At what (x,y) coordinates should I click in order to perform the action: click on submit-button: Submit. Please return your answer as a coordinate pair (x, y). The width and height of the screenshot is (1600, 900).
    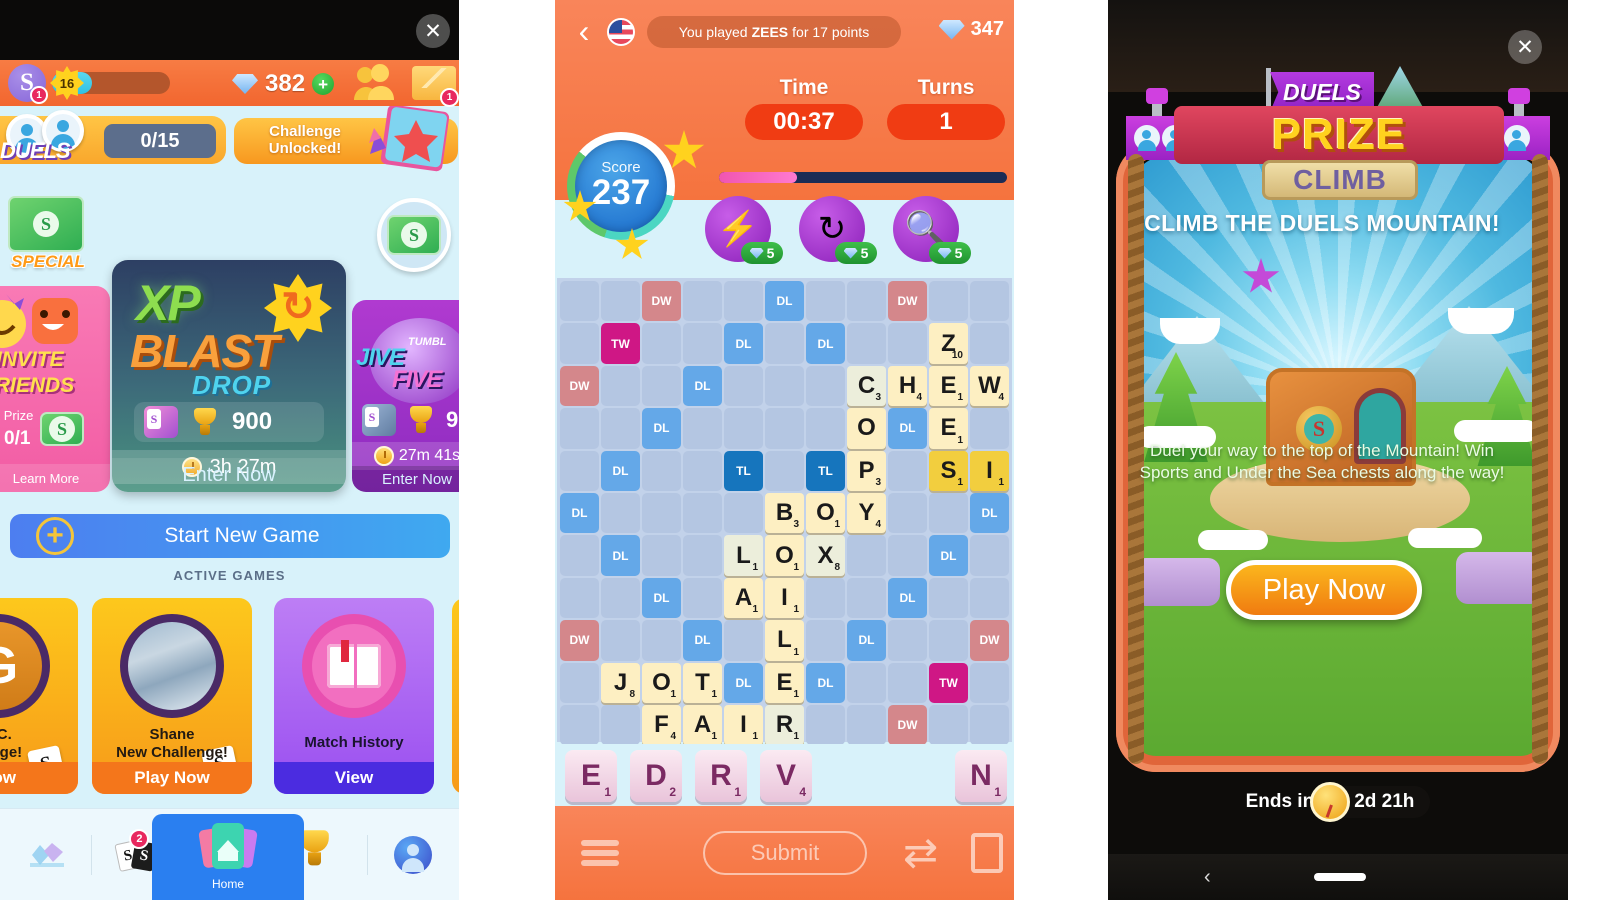
    Looking at the image, I should click on (785, 853).